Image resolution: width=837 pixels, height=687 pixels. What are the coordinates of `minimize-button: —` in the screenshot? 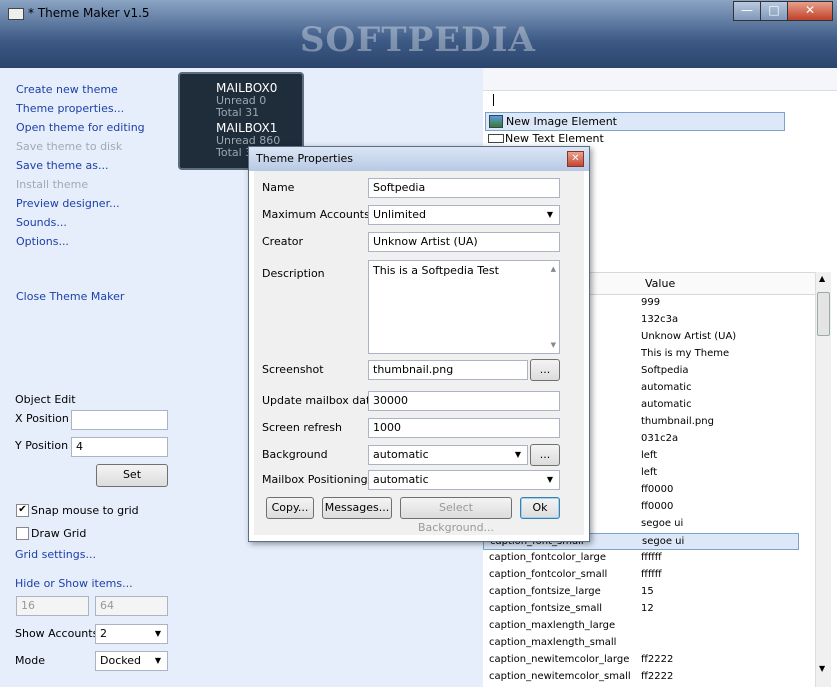 It's located at (747, 11).